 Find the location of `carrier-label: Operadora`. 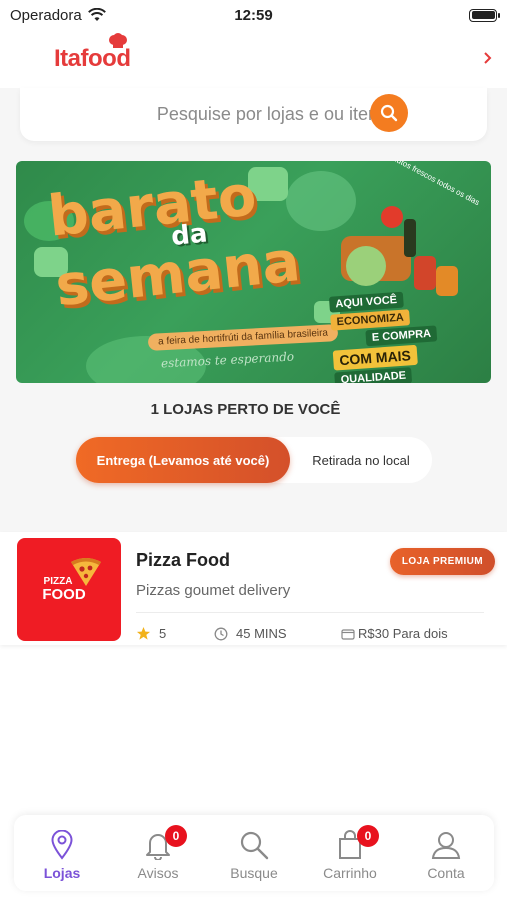

carrier-label: Operadora is located at coordinates (46, 15).